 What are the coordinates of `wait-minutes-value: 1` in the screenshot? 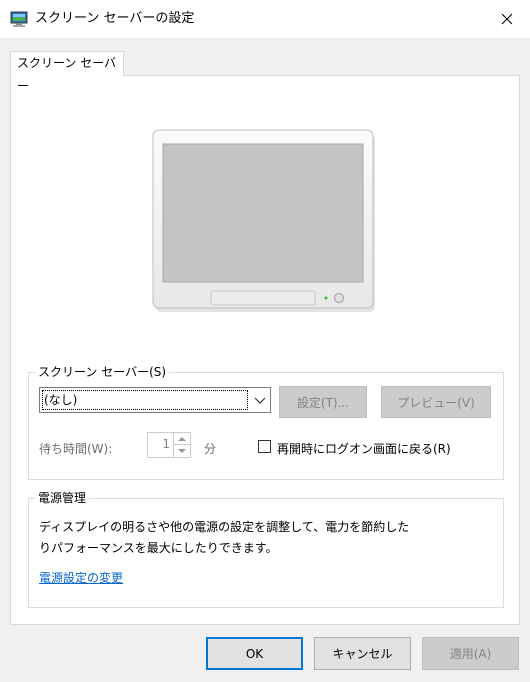 It's located at (166, 444).